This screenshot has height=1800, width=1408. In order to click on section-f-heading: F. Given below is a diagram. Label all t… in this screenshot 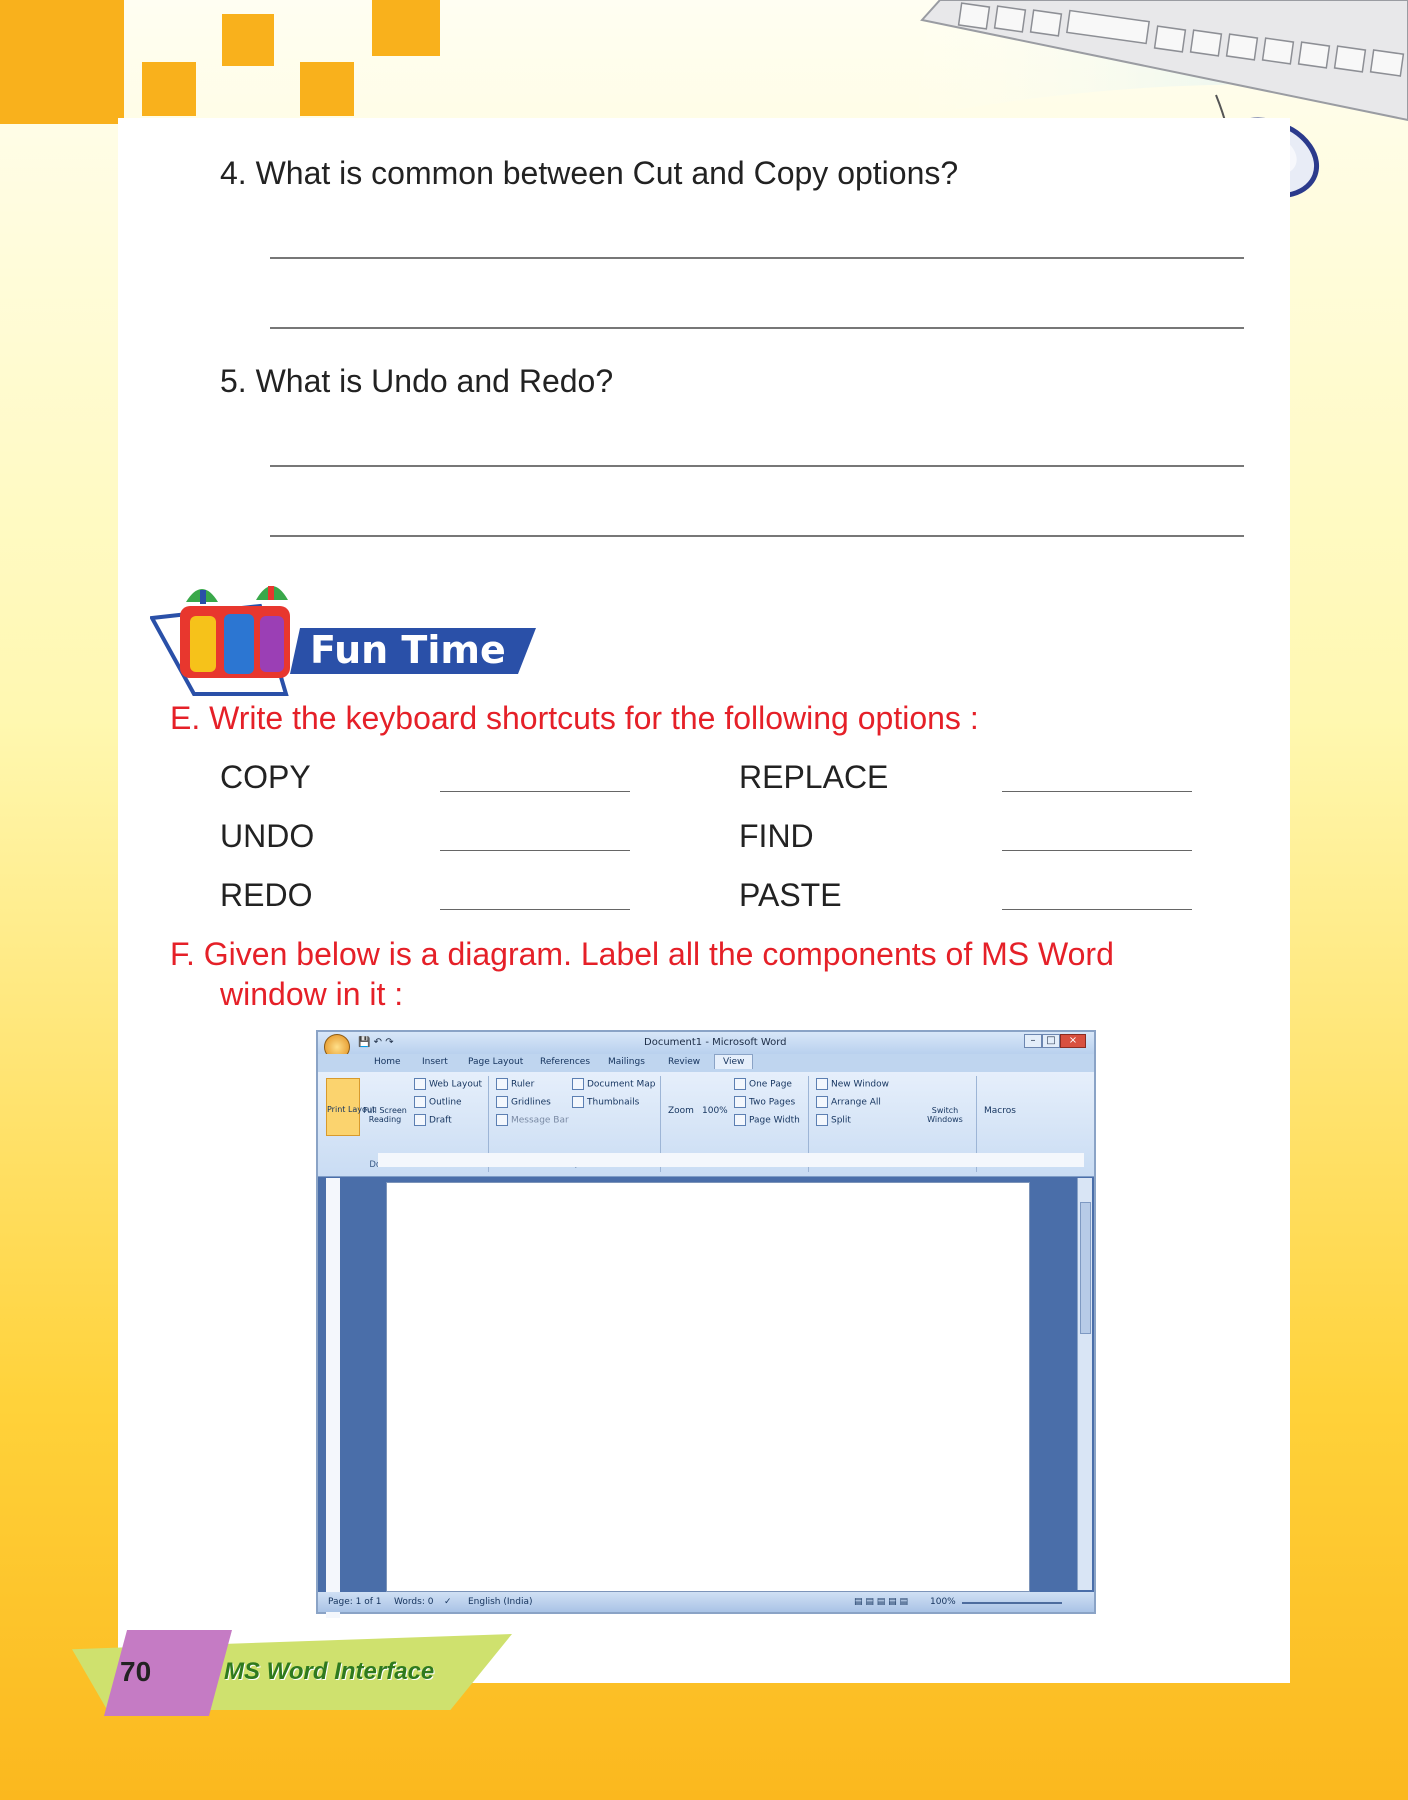, I will do `click(642, 954)`.